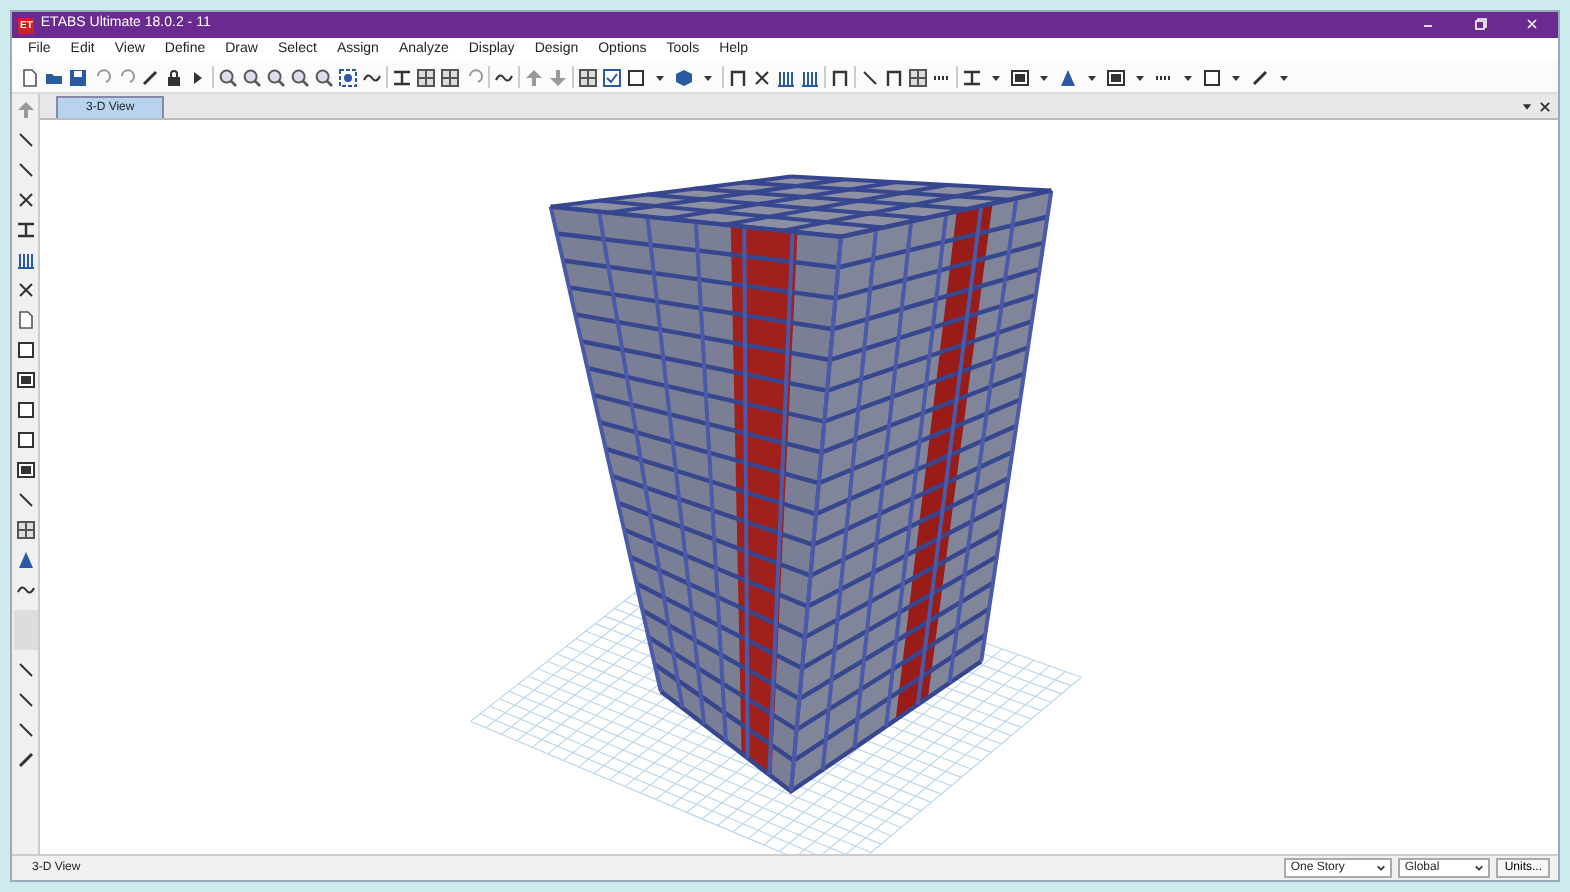 The height and width of the screenshot is (892, 1570). Describe the element at coordinates (78, 77) in the screenshot. I see `save-icon` at that location.